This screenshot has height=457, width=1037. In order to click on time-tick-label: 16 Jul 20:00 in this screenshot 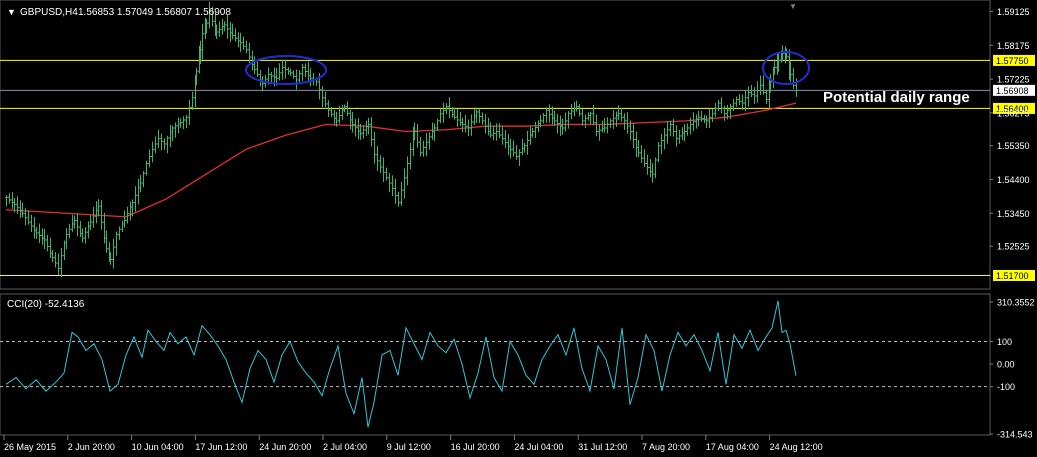, I will do `click(475, 447)`.